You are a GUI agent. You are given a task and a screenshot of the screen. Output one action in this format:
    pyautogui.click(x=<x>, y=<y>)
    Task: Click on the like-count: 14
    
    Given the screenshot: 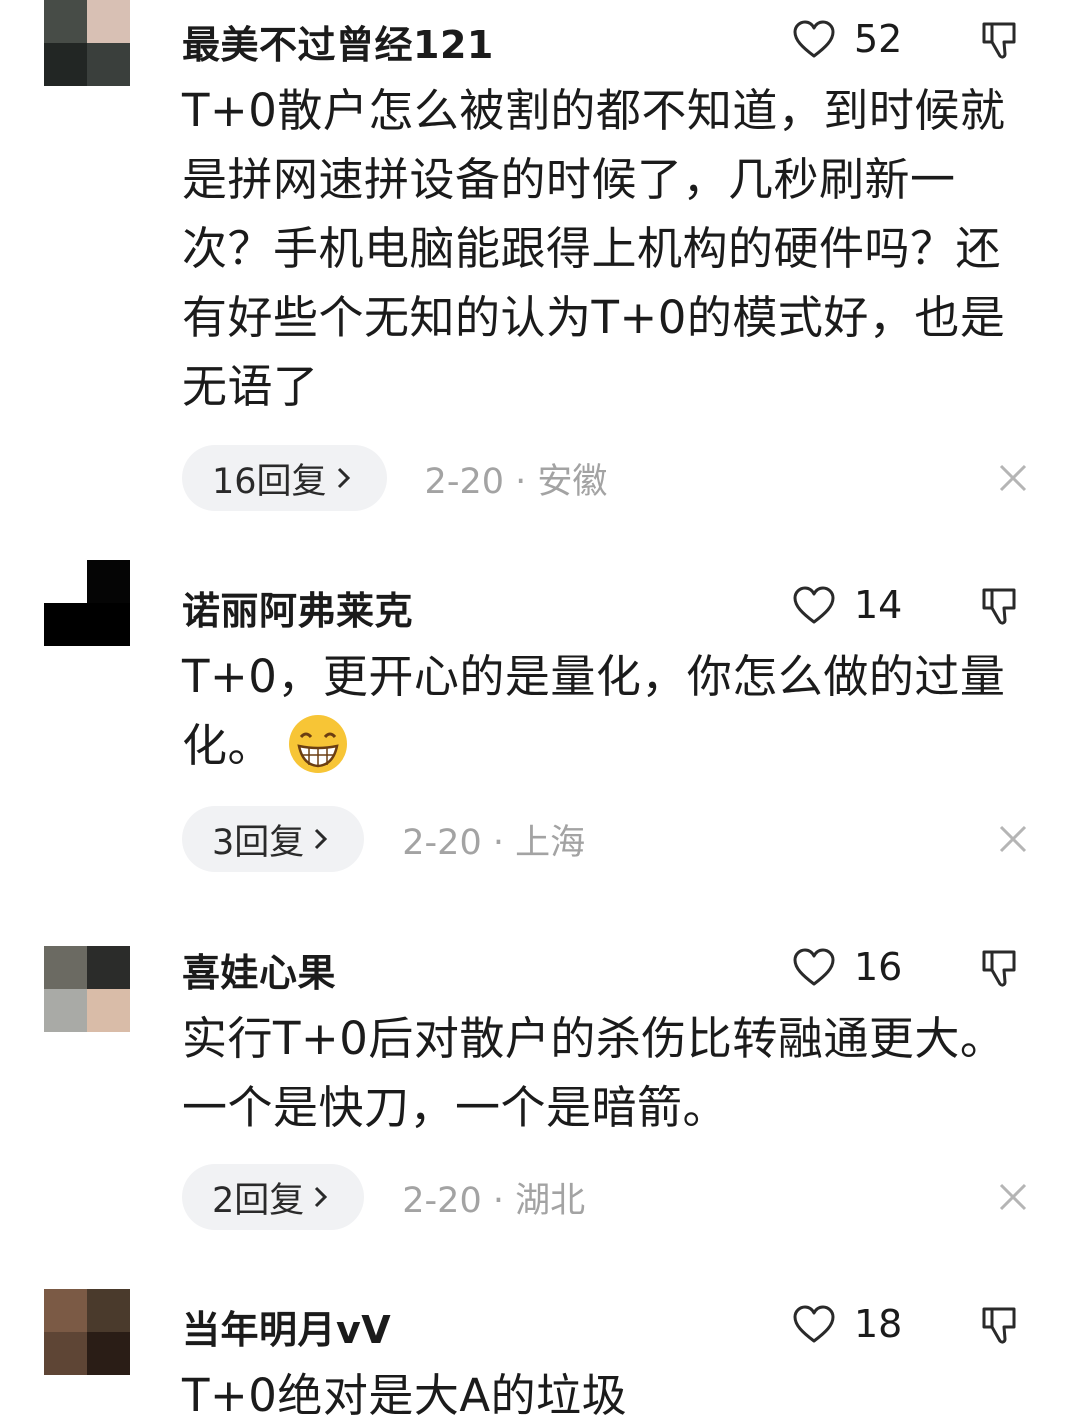 What is the action you would take?
    pyautogui.click(x=878, y=605)
    